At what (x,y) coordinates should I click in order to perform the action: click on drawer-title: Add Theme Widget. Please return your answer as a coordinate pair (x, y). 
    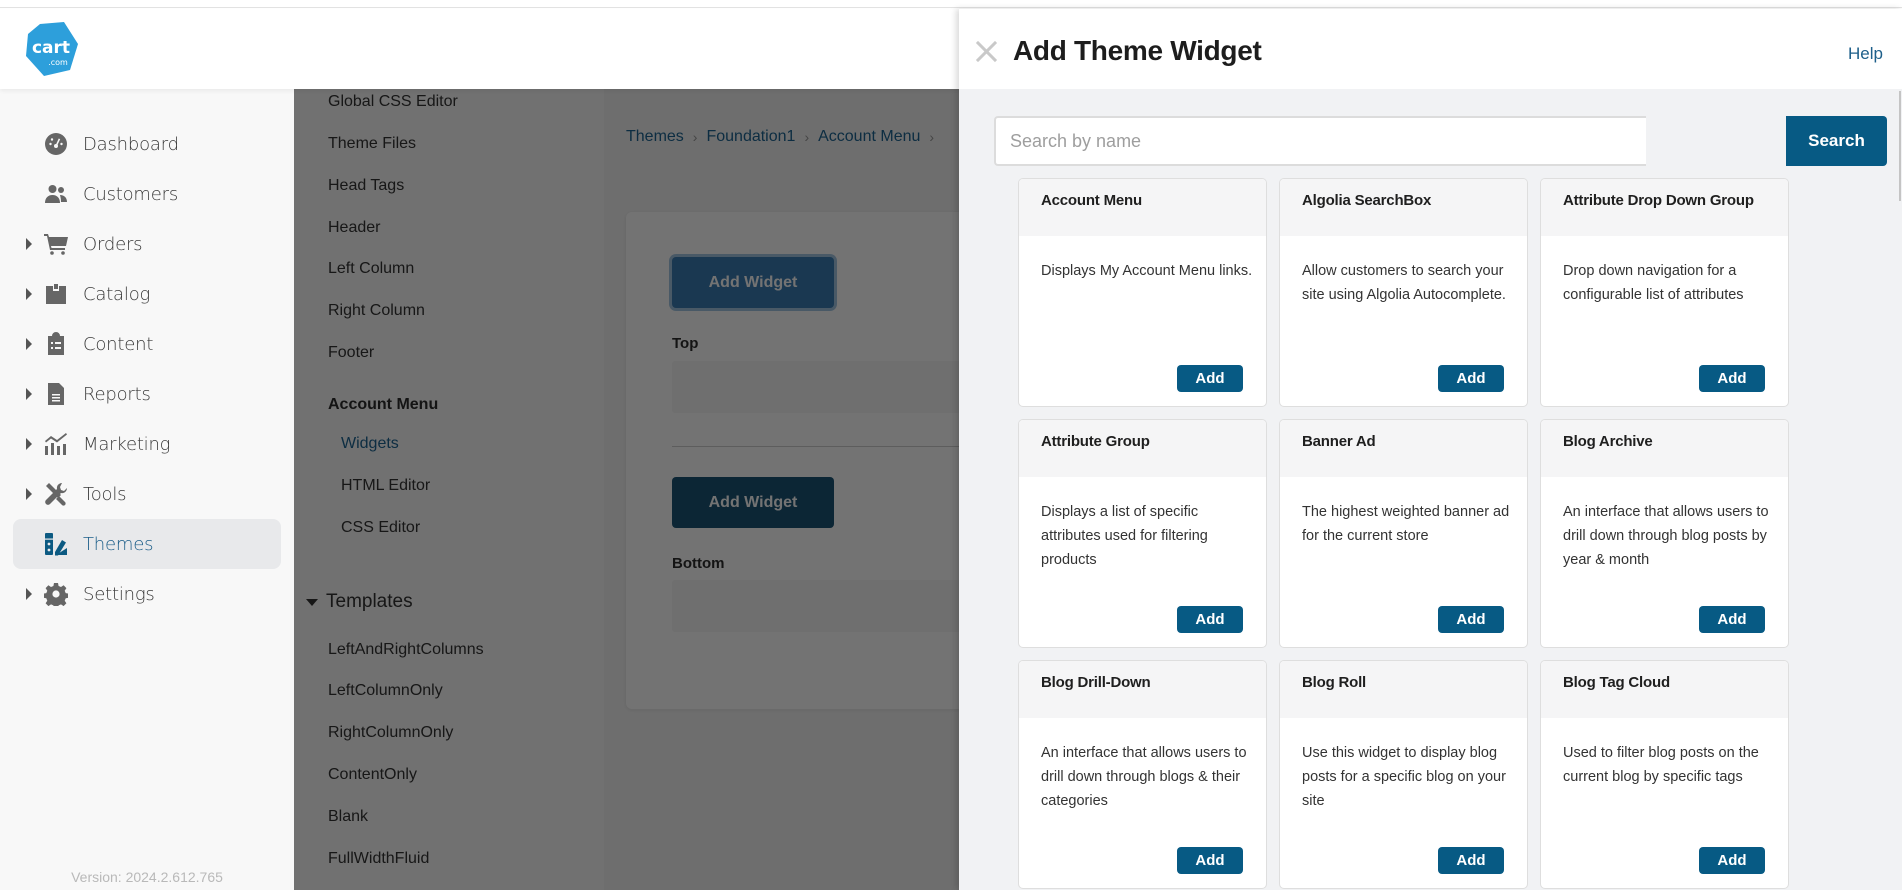
    Looking at the image, I should click on (1137, 50).